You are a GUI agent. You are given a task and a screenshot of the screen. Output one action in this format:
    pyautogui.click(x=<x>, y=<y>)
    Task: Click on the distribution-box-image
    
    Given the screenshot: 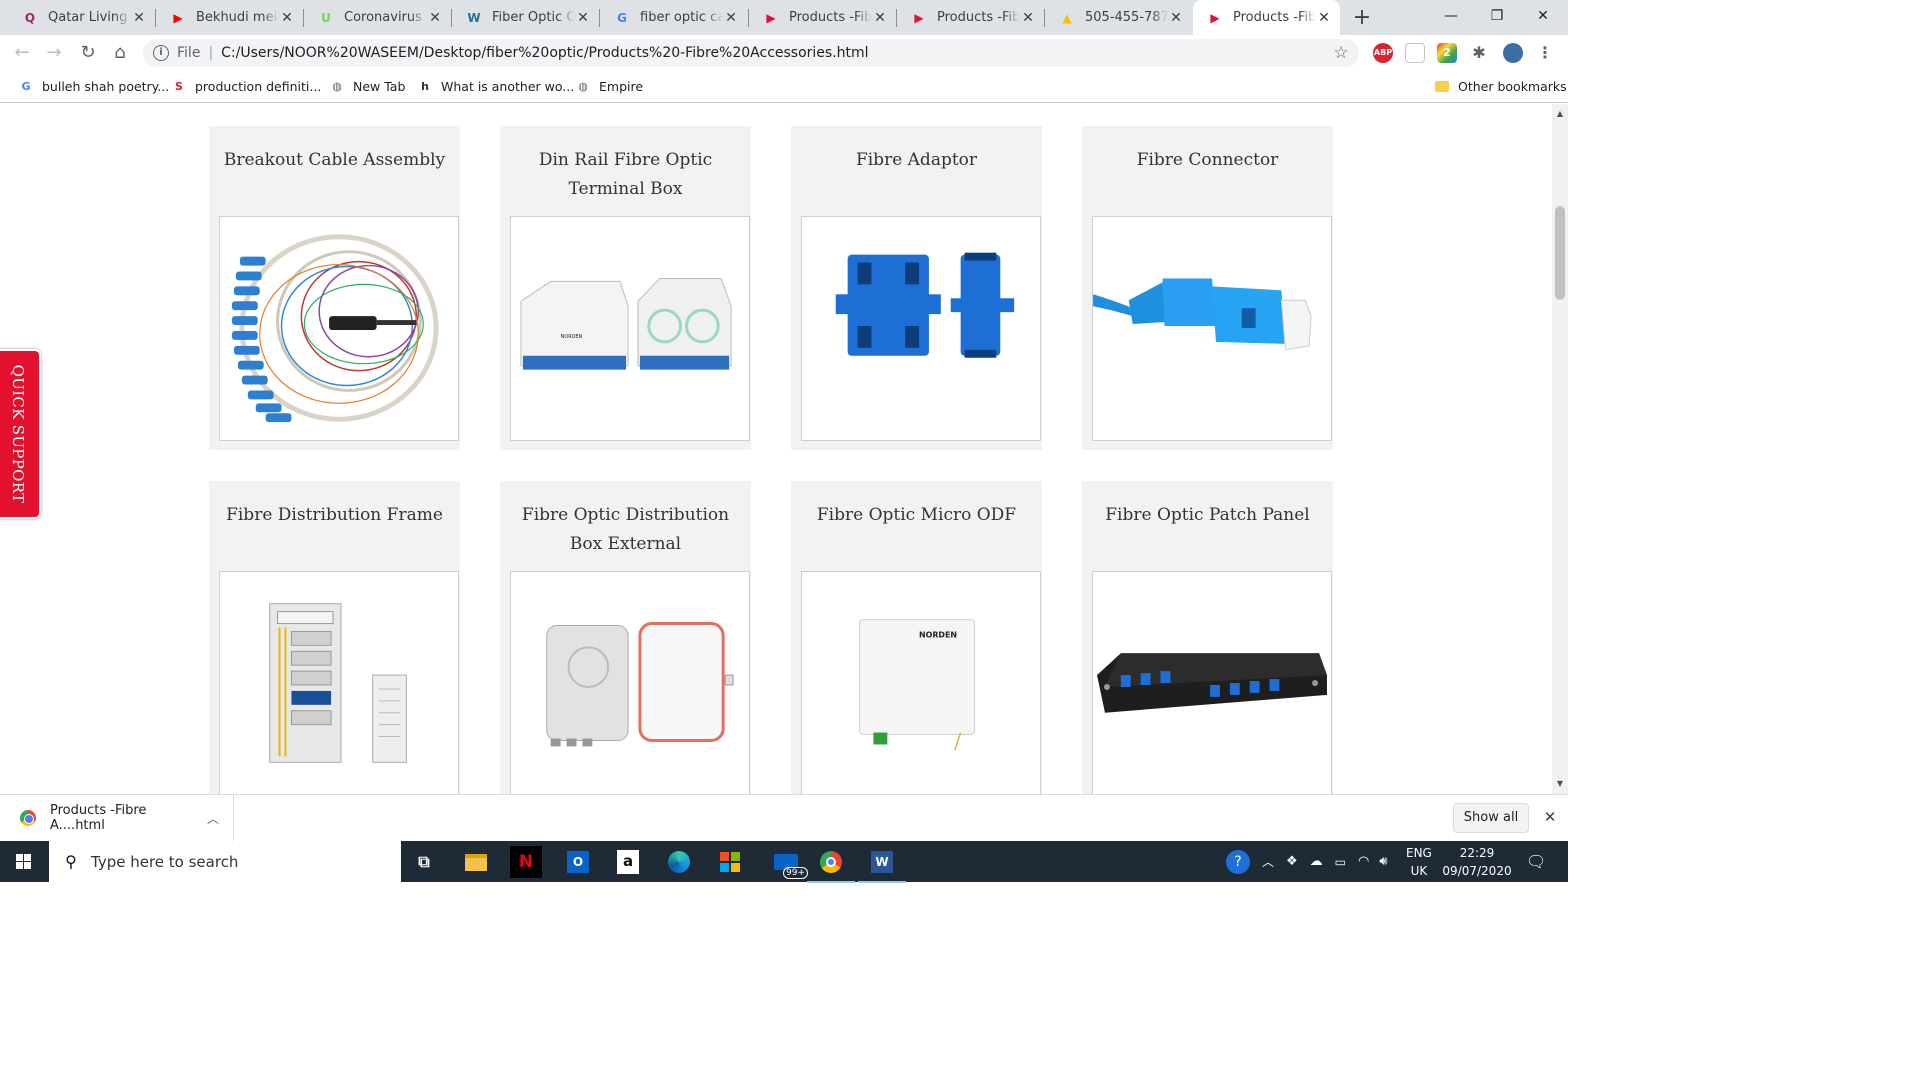 What is the action you would take?
    pyautogui.click(x=630, y=682)
    